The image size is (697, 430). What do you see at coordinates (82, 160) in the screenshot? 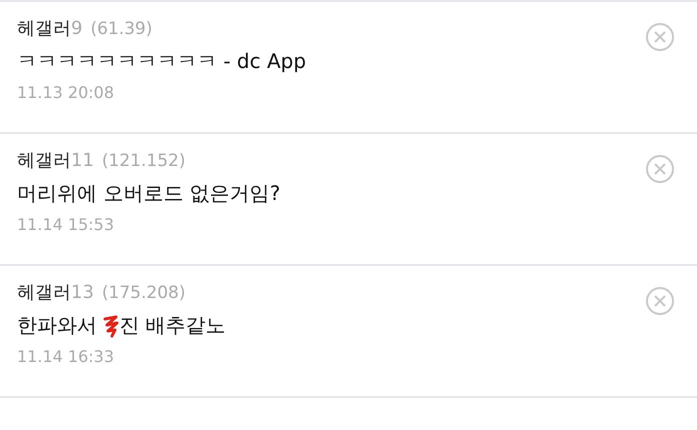
I see `nickname-number: 11` at bounding box center [82, 160].